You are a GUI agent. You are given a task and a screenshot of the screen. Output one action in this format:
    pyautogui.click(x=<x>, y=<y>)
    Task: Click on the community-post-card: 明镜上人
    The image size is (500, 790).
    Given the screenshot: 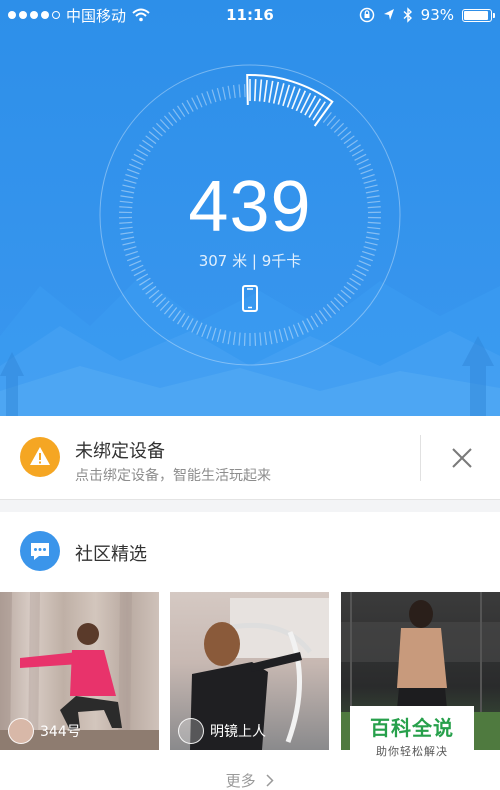 What is the action you would take?
    pyautogui.click(x=249, y=671)
    